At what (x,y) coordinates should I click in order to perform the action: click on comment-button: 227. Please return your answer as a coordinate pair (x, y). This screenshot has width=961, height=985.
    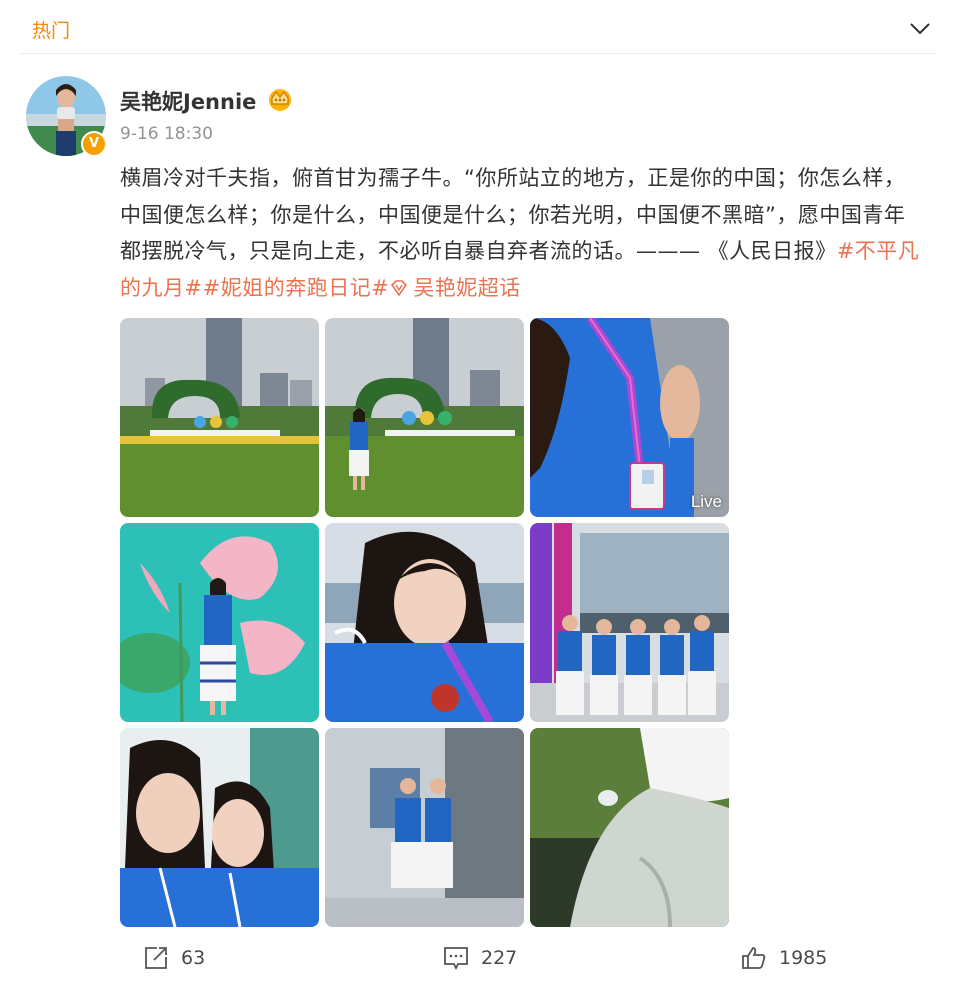
    Looking at the image, I should click on (480, 958).